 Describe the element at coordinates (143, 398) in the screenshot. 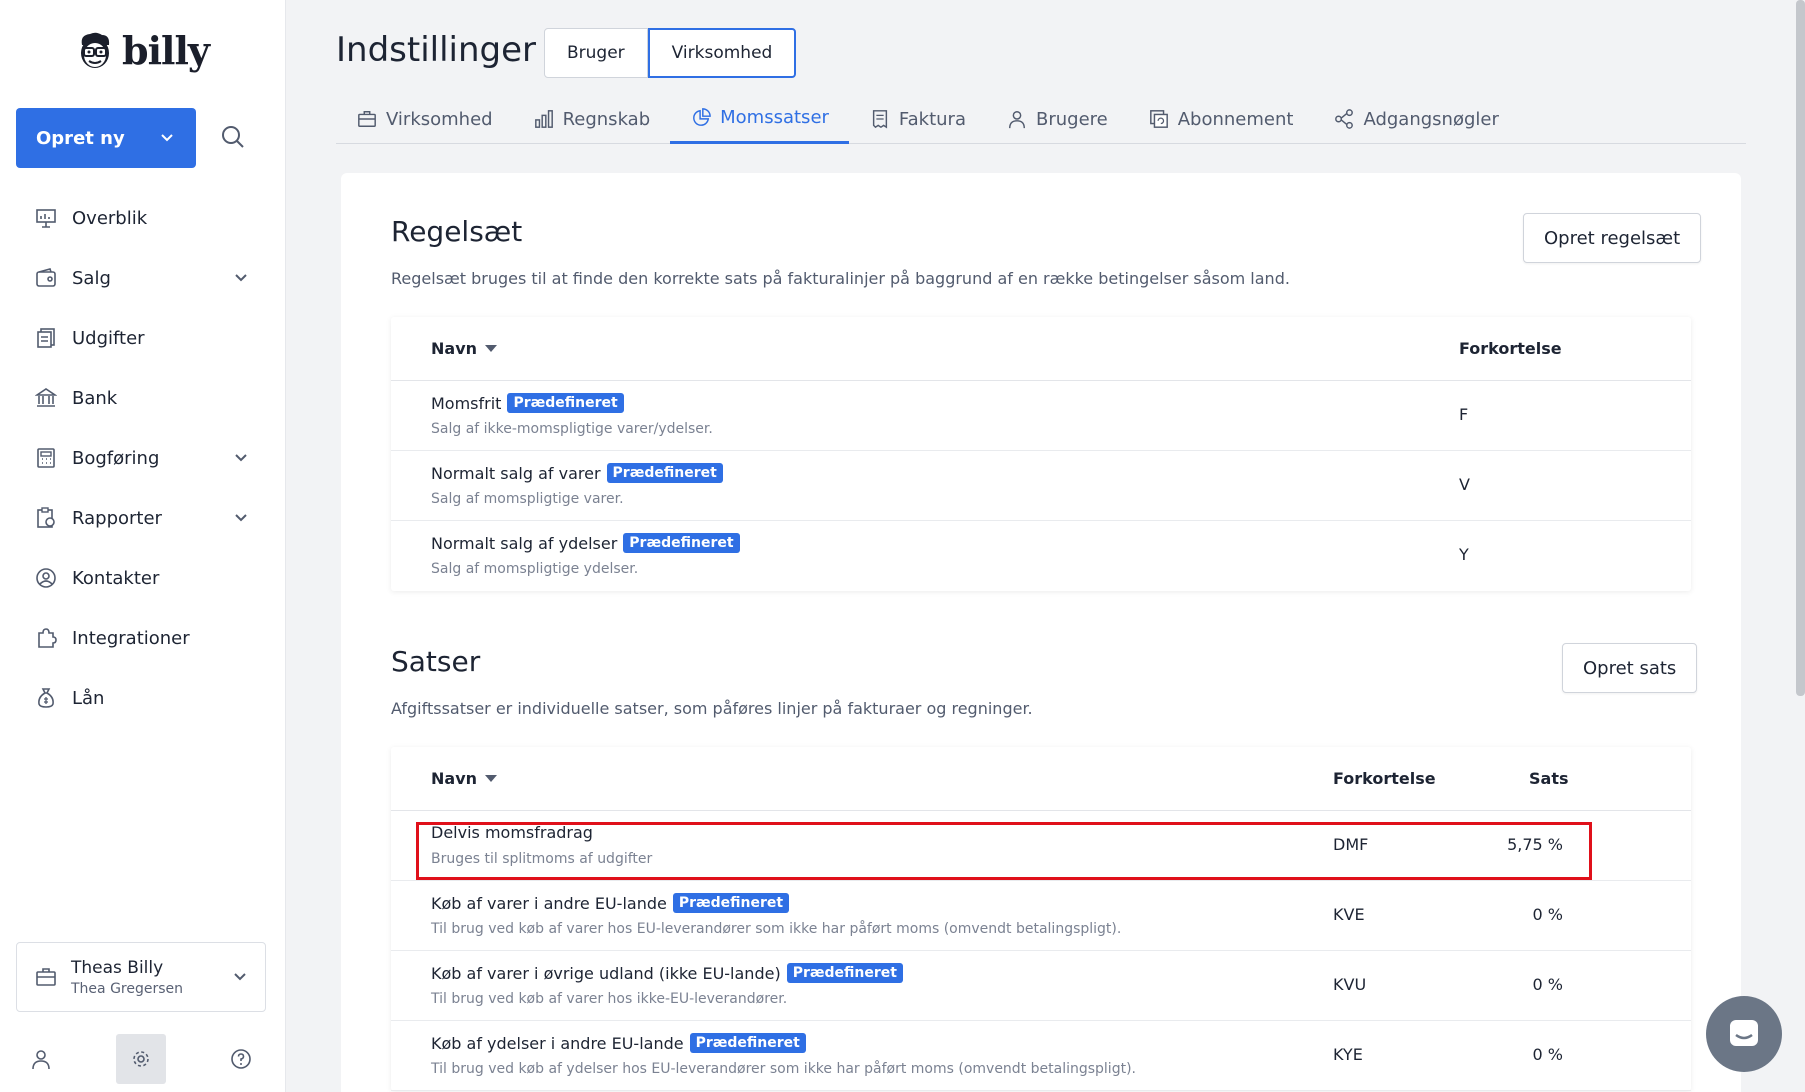

I see `sidebar-item-bank: Bank` at that location.